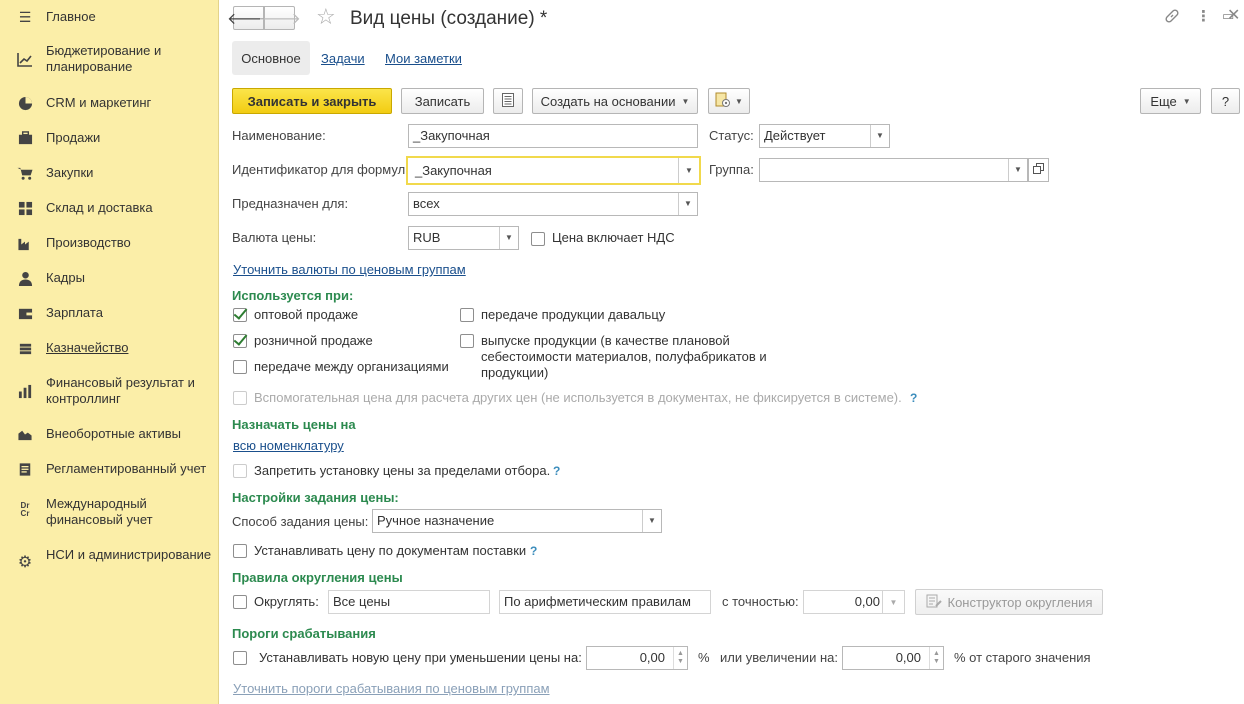  I want to click on chart-icon, so click(25, 59).